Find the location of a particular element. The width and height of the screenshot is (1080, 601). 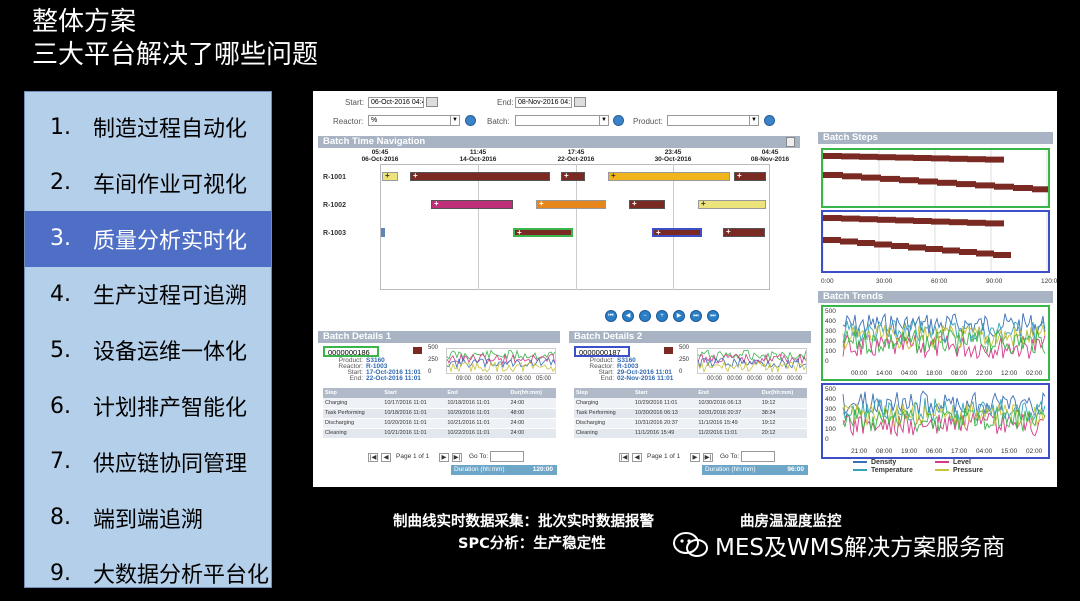

menu-item-4: 4. 生产过程可追溯 is located at coordinates (148, 294).